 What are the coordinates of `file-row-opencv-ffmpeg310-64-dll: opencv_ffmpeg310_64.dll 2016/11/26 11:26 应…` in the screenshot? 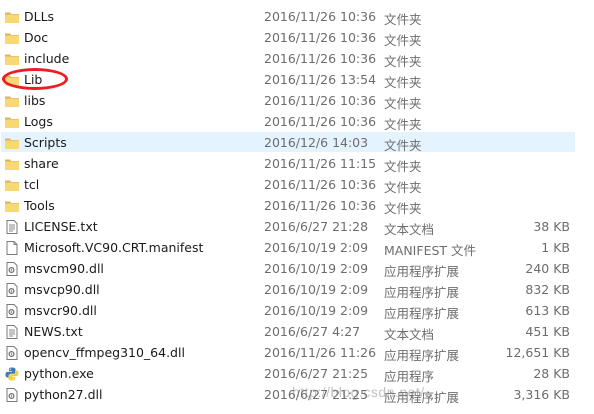 It's located at (297, 352).